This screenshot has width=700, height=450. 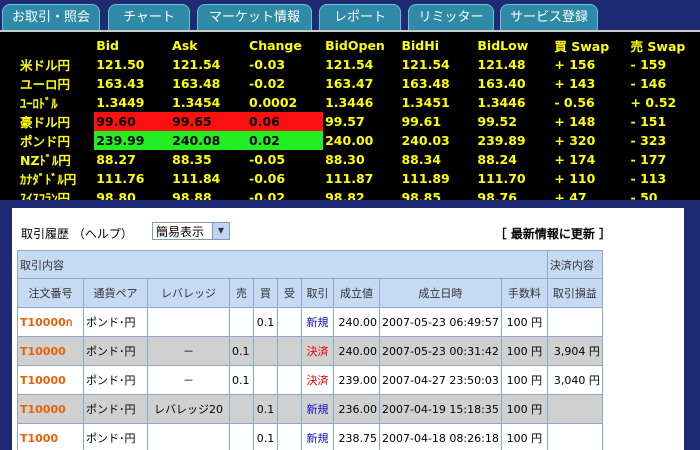 What do you see at coordinates (209, 140) in the screenshot?
I see `rate-cell-ask: 240.08` at bounding box center [209, 140].